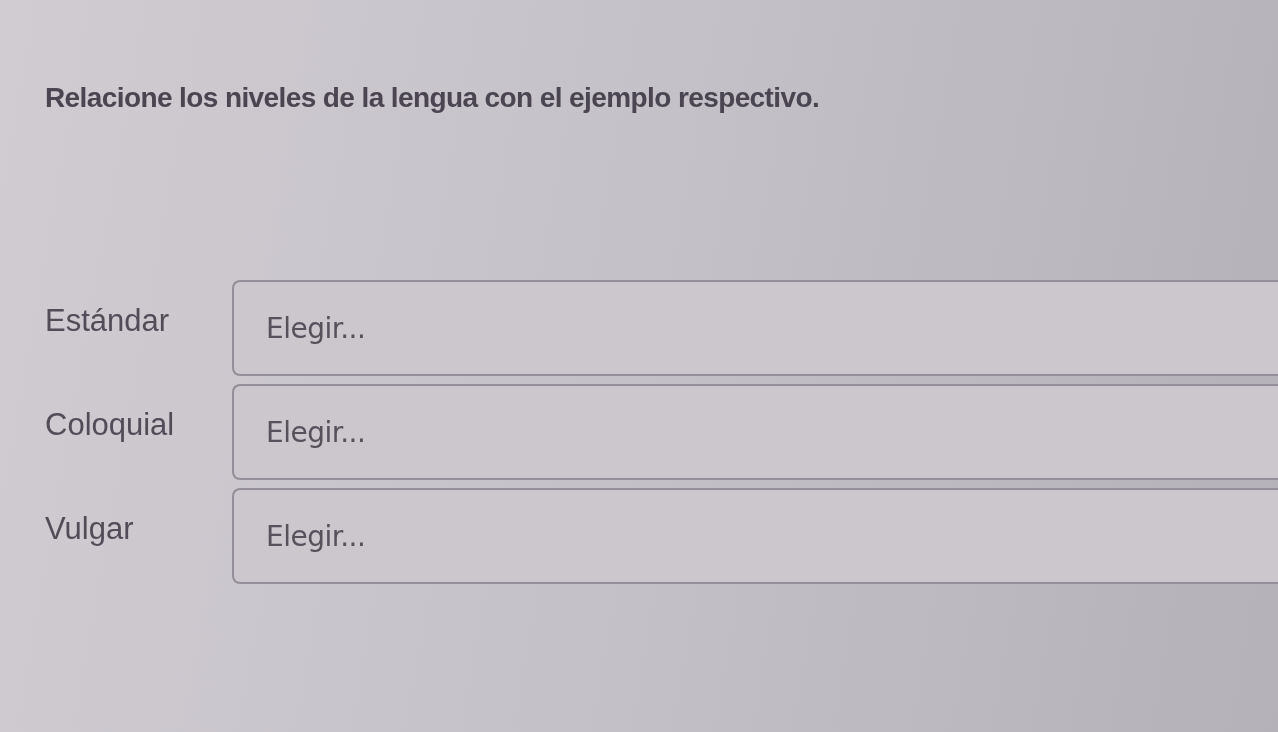 This screenshot has height=732, width=1278. I want to click on instruction-text: Relacione los niveles de la lengua con el ejemplo respectivo., so click(432, 98).